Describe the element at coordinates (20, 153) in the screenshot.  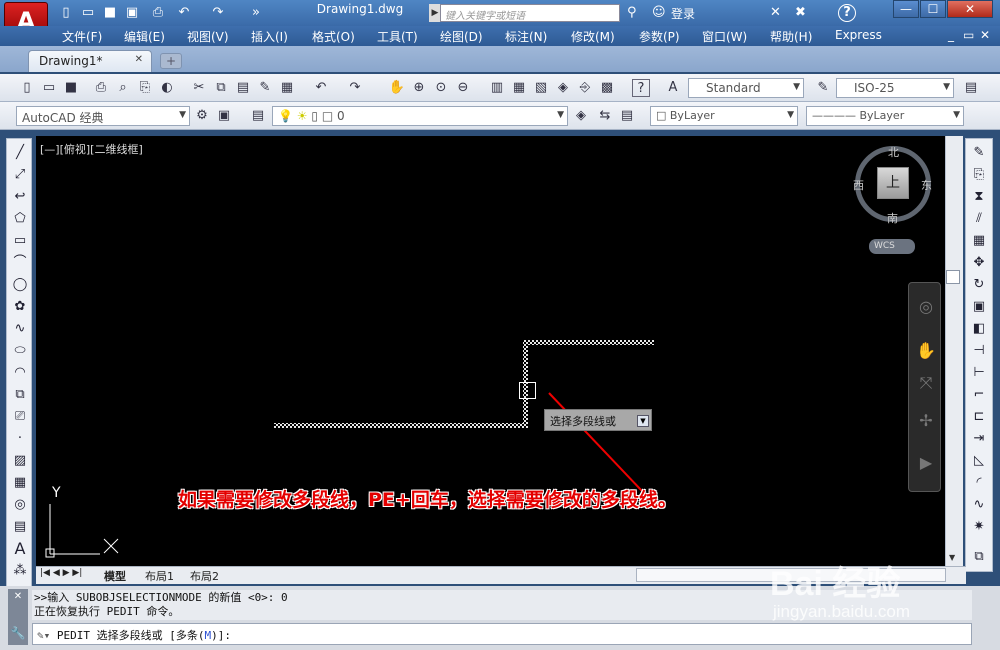
I see `line-icon: ╱` at that location.